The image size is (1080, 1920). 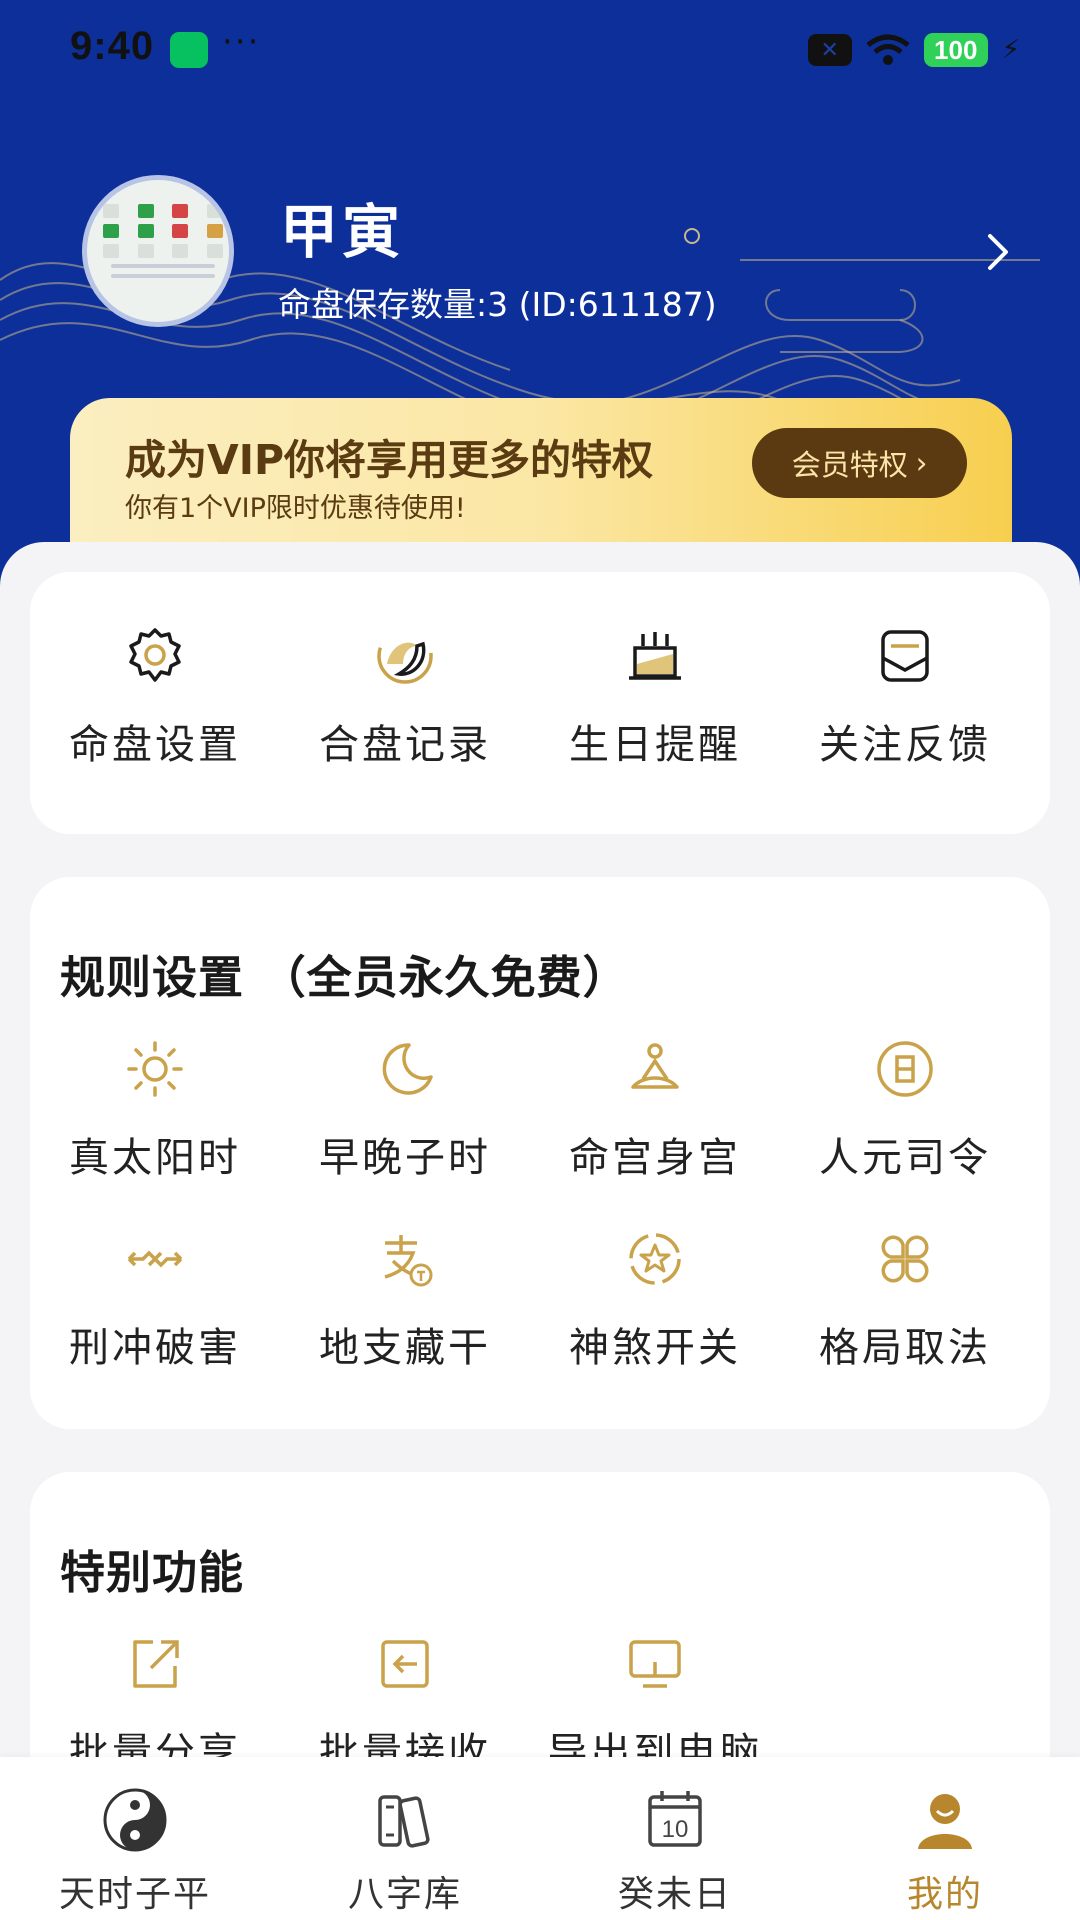 I want to click on vip-subtitle: 你有1个VIP限时优惠待使用!, so click(x=295, y=508).